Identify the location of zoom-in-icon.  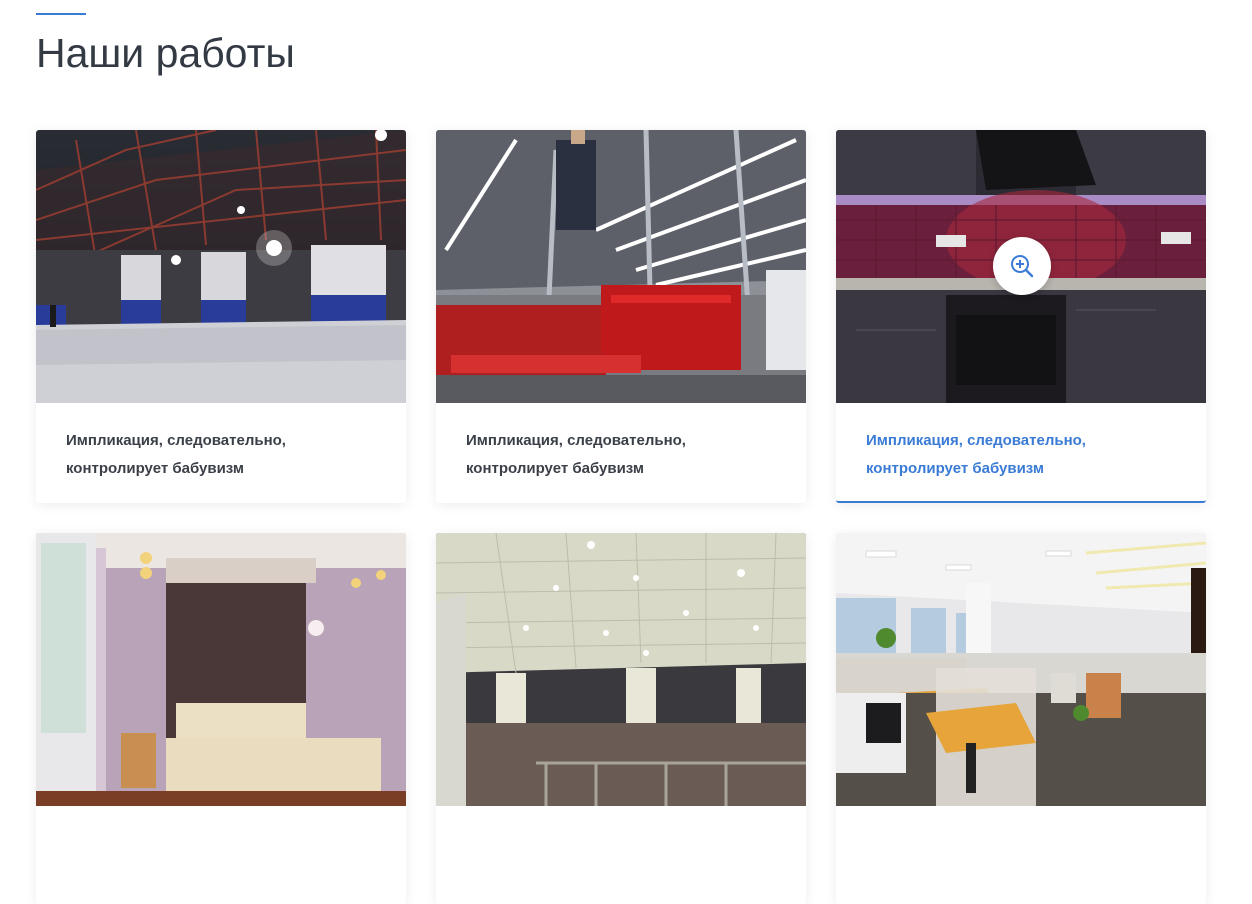
(1022, 266).